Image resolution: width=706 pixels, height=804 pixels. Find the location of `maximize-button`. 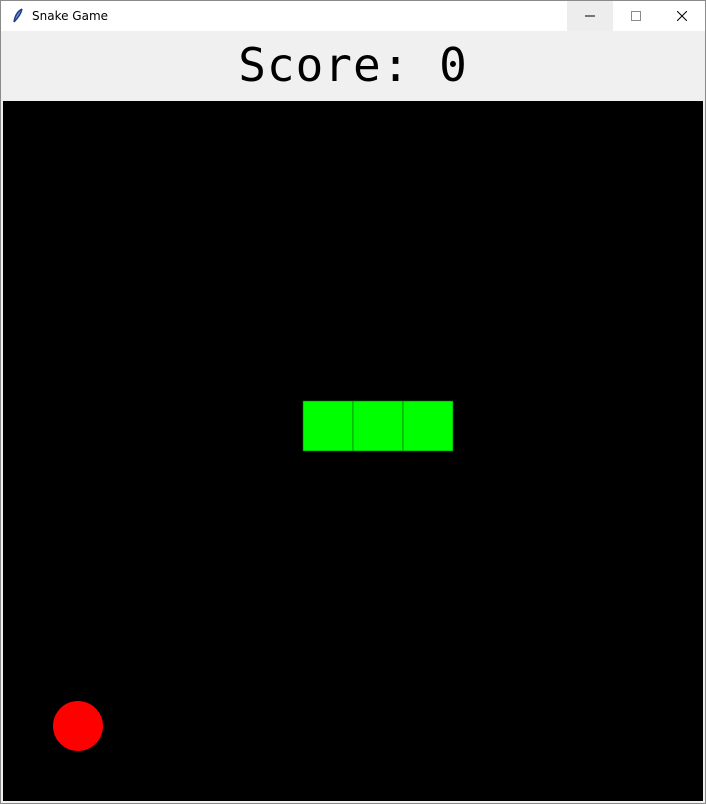

maximize-button is located at coordinates (636, 16).